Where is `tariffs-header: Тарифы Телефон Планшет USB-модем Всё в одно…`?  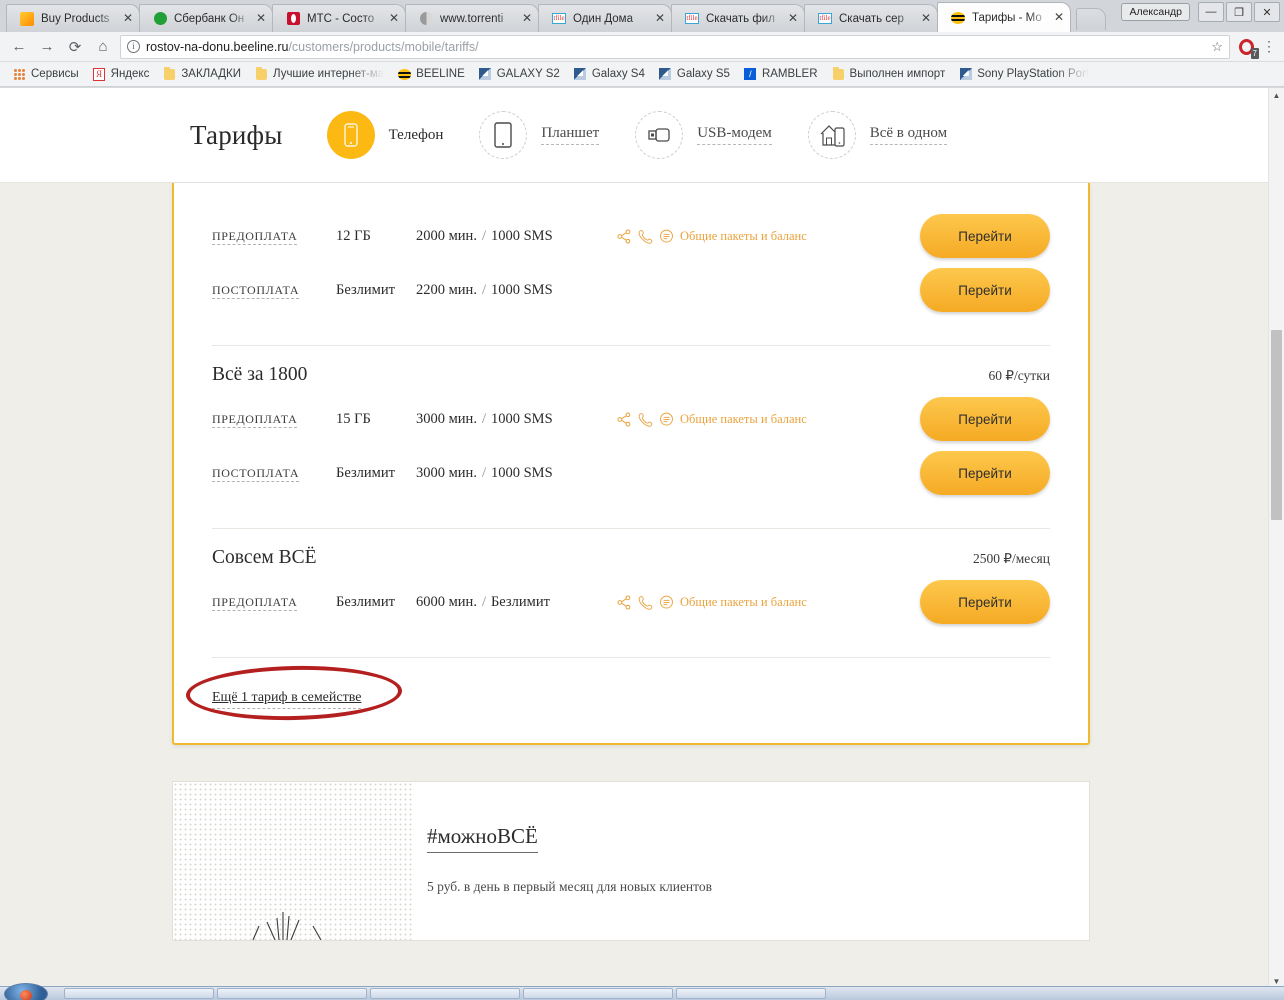
tariffs-header: Тарифы Телефон Планшет USB-модем Всё в одно… is located at coordinates (634, 135).